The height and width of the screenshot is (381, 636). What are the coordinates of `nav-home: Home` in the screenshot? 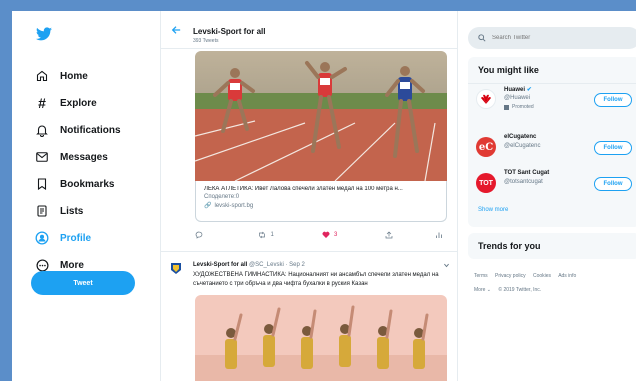 It's located at (61, 76).